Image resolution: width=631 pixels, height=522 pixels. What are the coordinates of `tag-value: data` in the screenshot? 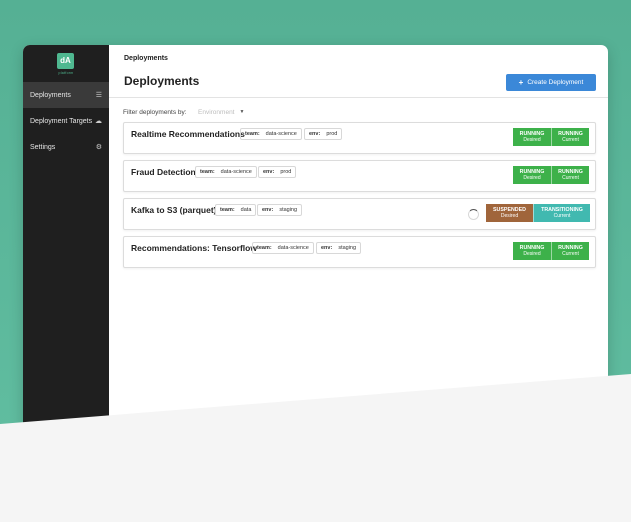 It's located at (246, 210).